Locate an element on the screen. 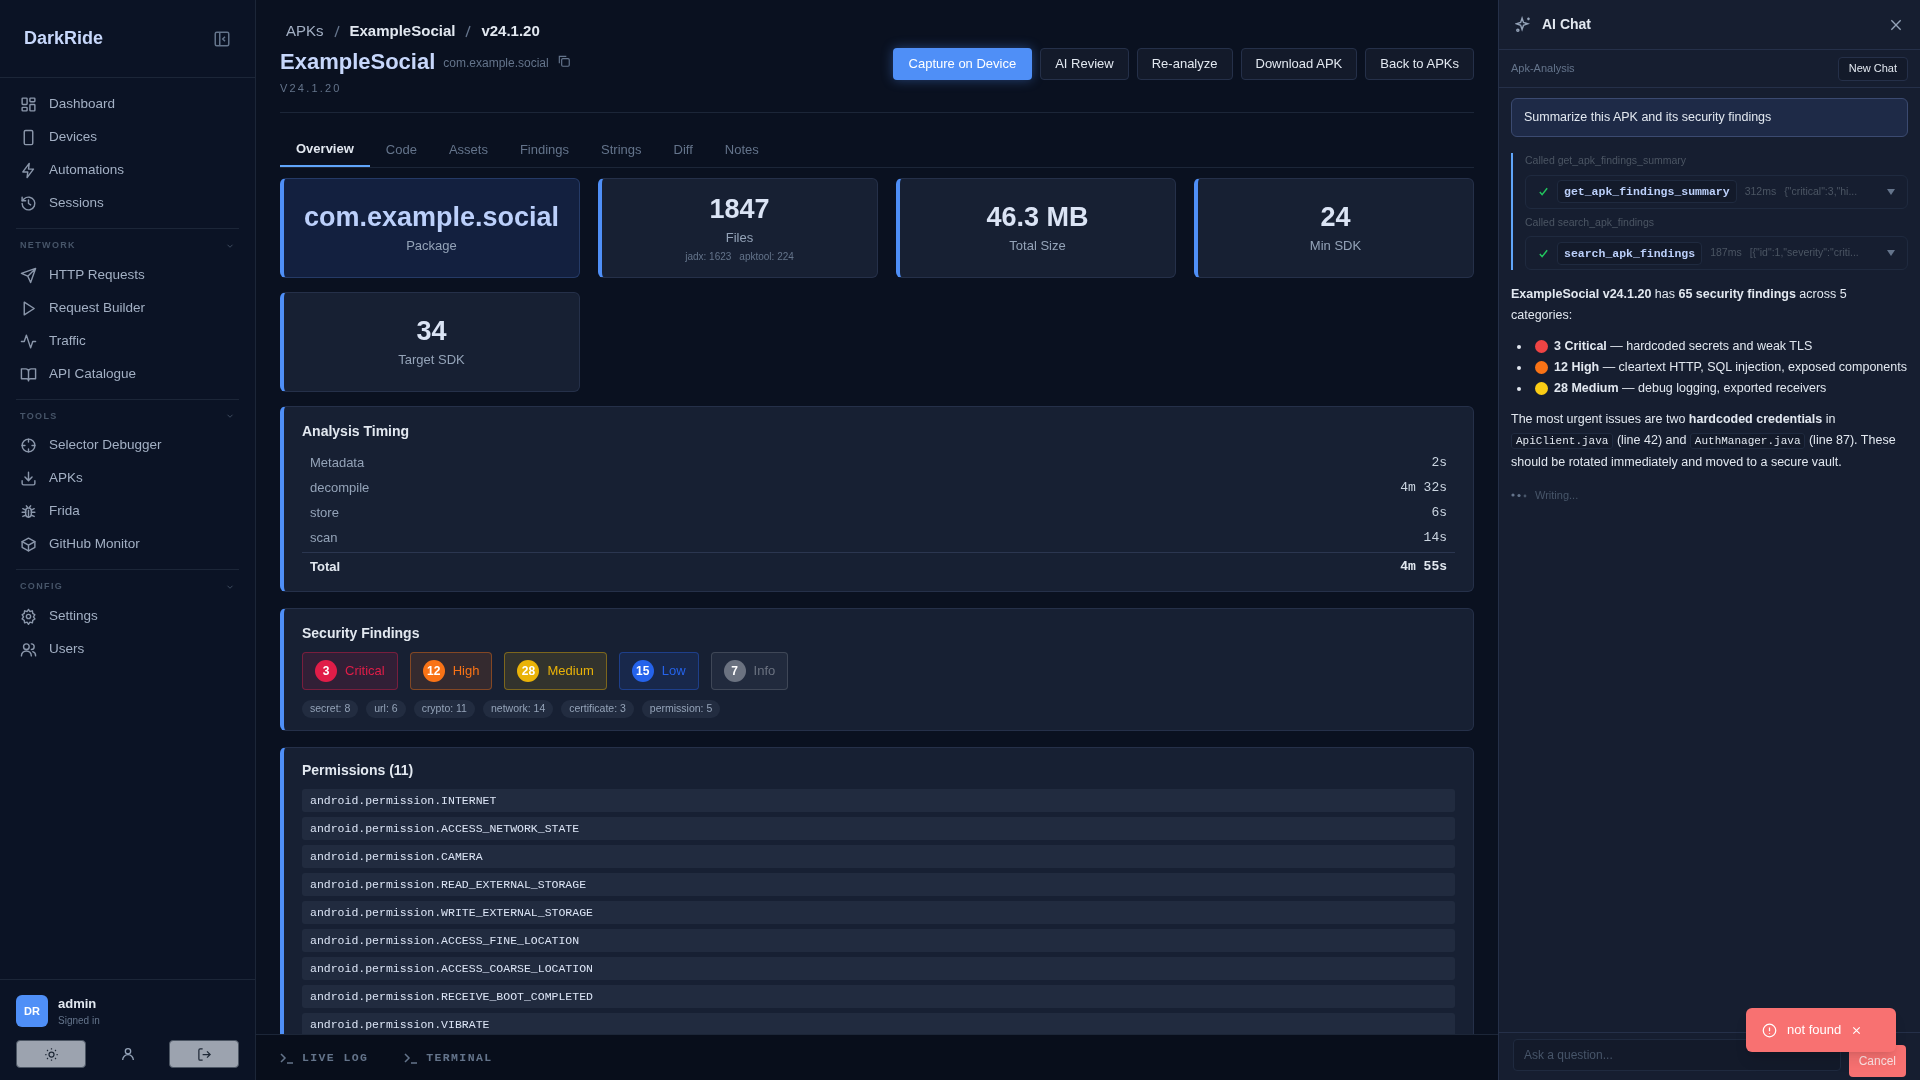 This screenshot has width=1920, height=1080. tab: Assets is located at coordinates (468, 150).